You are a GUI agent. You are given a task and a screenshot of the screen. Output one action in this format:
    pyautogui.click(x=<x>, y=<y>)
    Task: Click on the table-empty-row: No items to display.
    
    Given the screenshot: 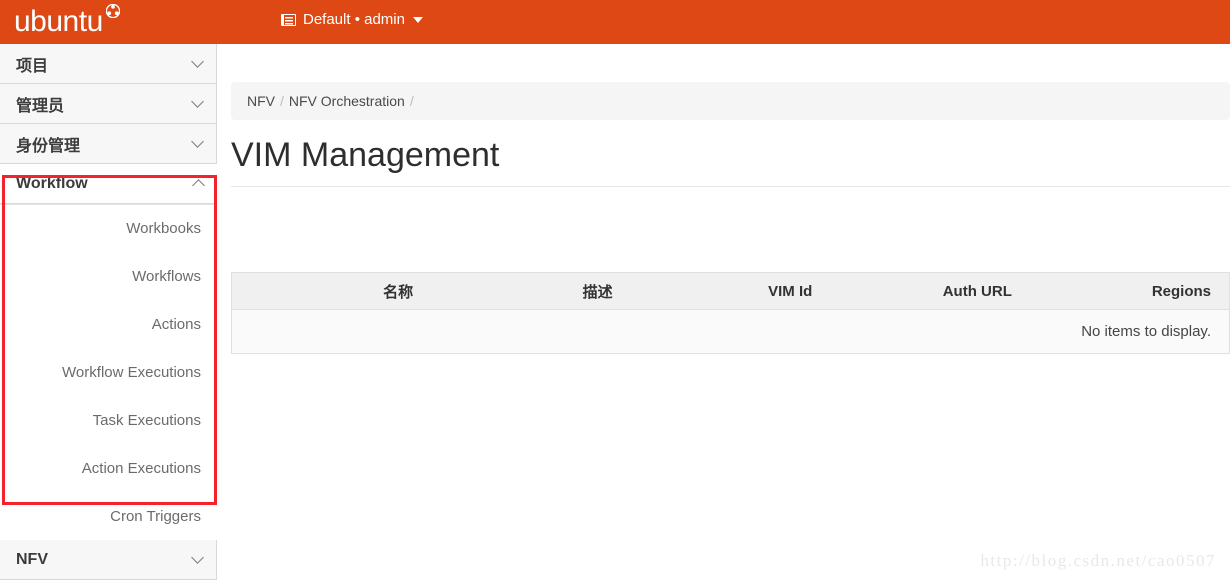 What is the action you would take?
    pyautogui.click(x=730, y=331)
    